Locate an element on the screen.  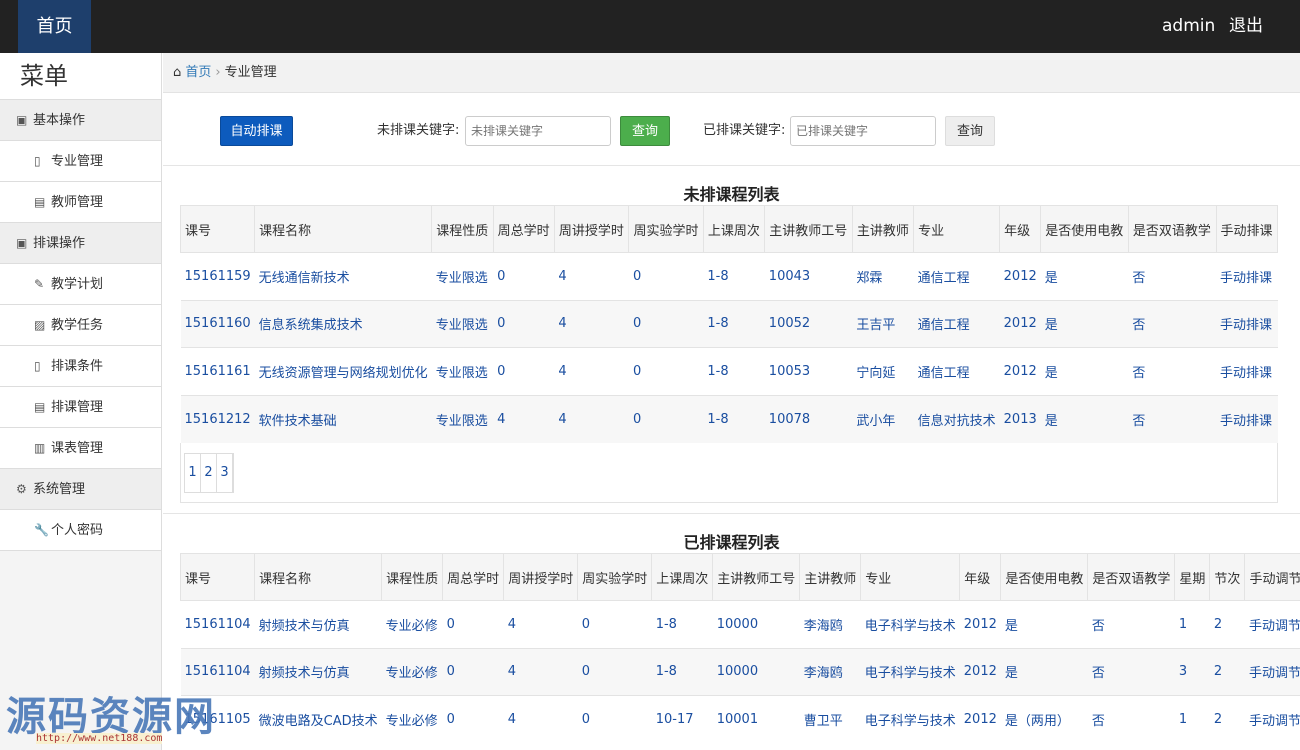
table-cell: 15161104 is located at coordinates (217, 624).